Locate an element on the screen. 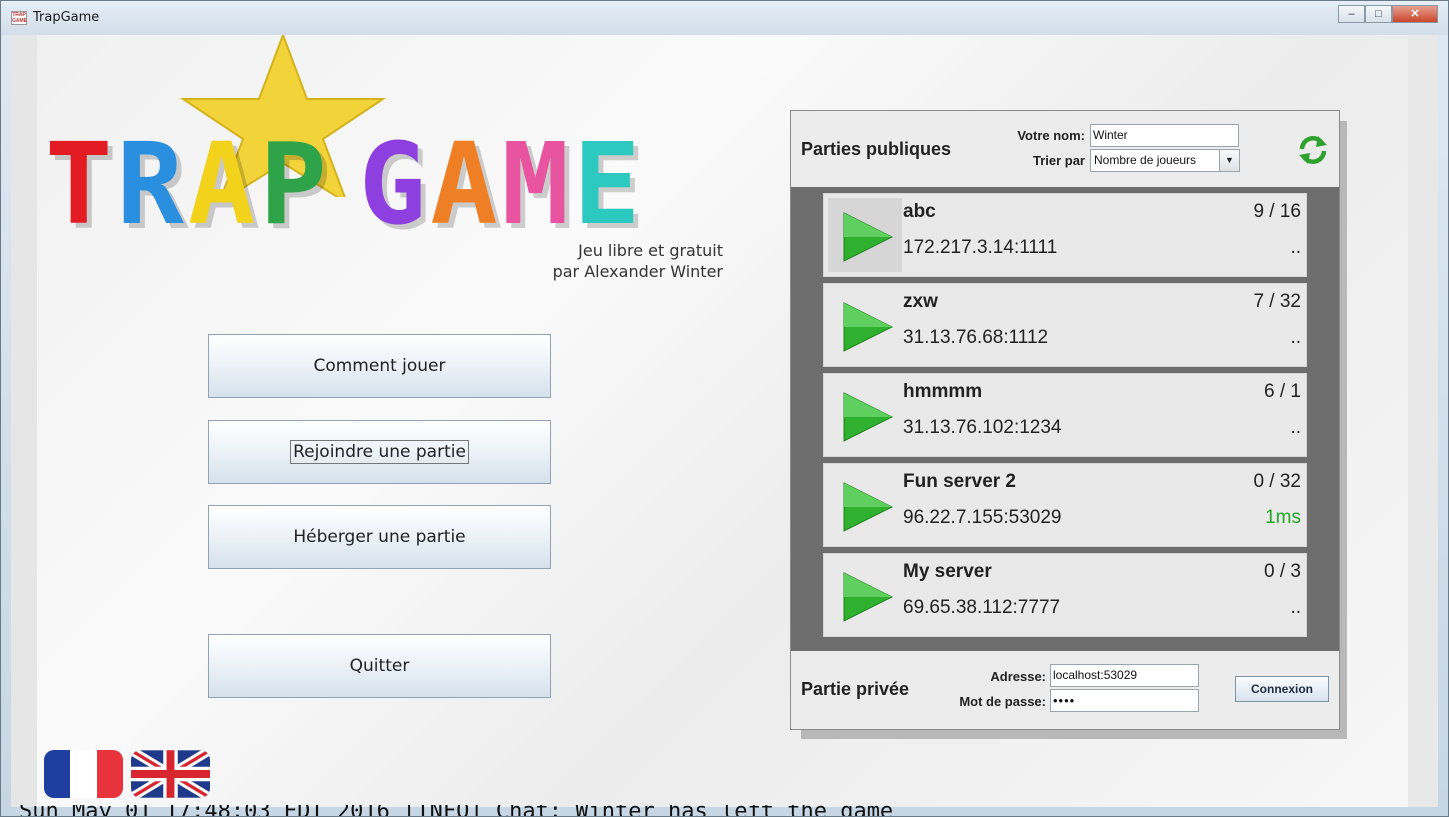 Image resolution: width=1449 pixels, height=817 pixels. server-ping: 1ms is located at coordinates (1283, 517).